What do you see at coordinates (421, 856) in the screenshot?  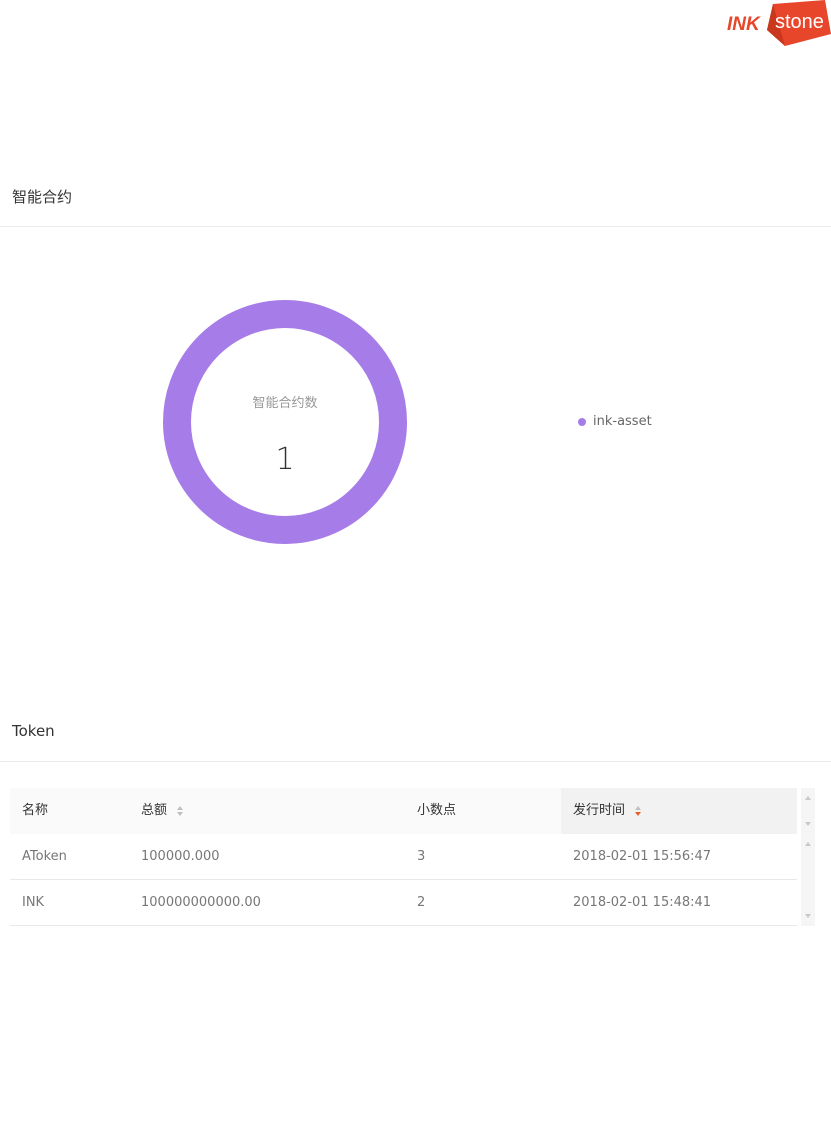 I see `cell-decimals: 3` at bounding box center [421, 856].